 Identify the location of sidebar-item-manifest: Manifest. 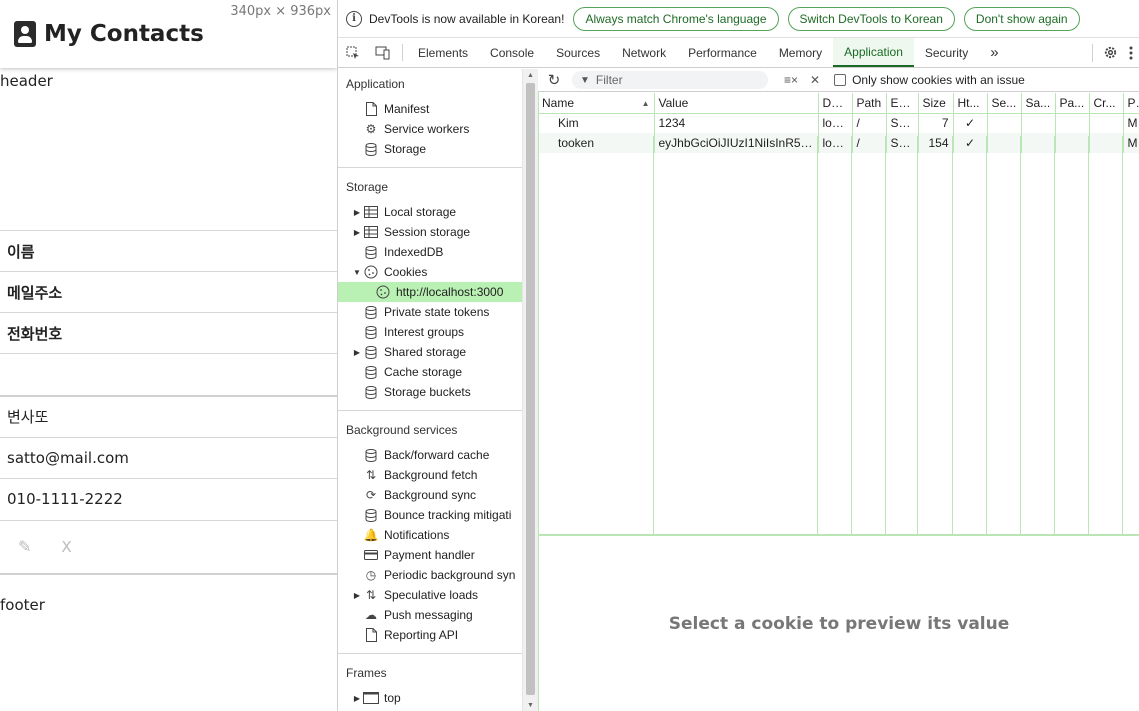
(430, 109).